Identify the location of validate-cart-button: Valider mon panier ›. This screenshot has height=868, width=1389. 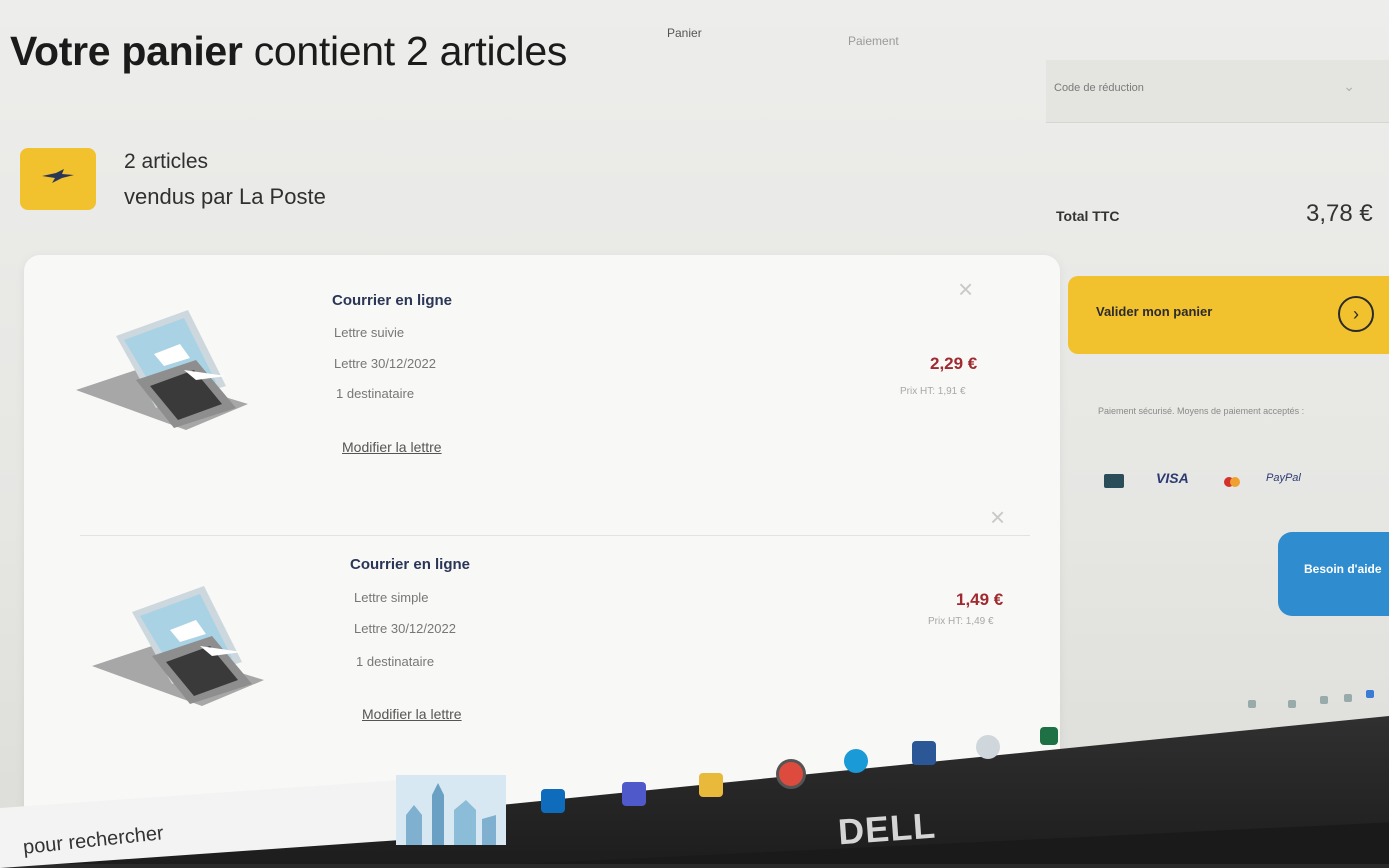
(1228, 315).